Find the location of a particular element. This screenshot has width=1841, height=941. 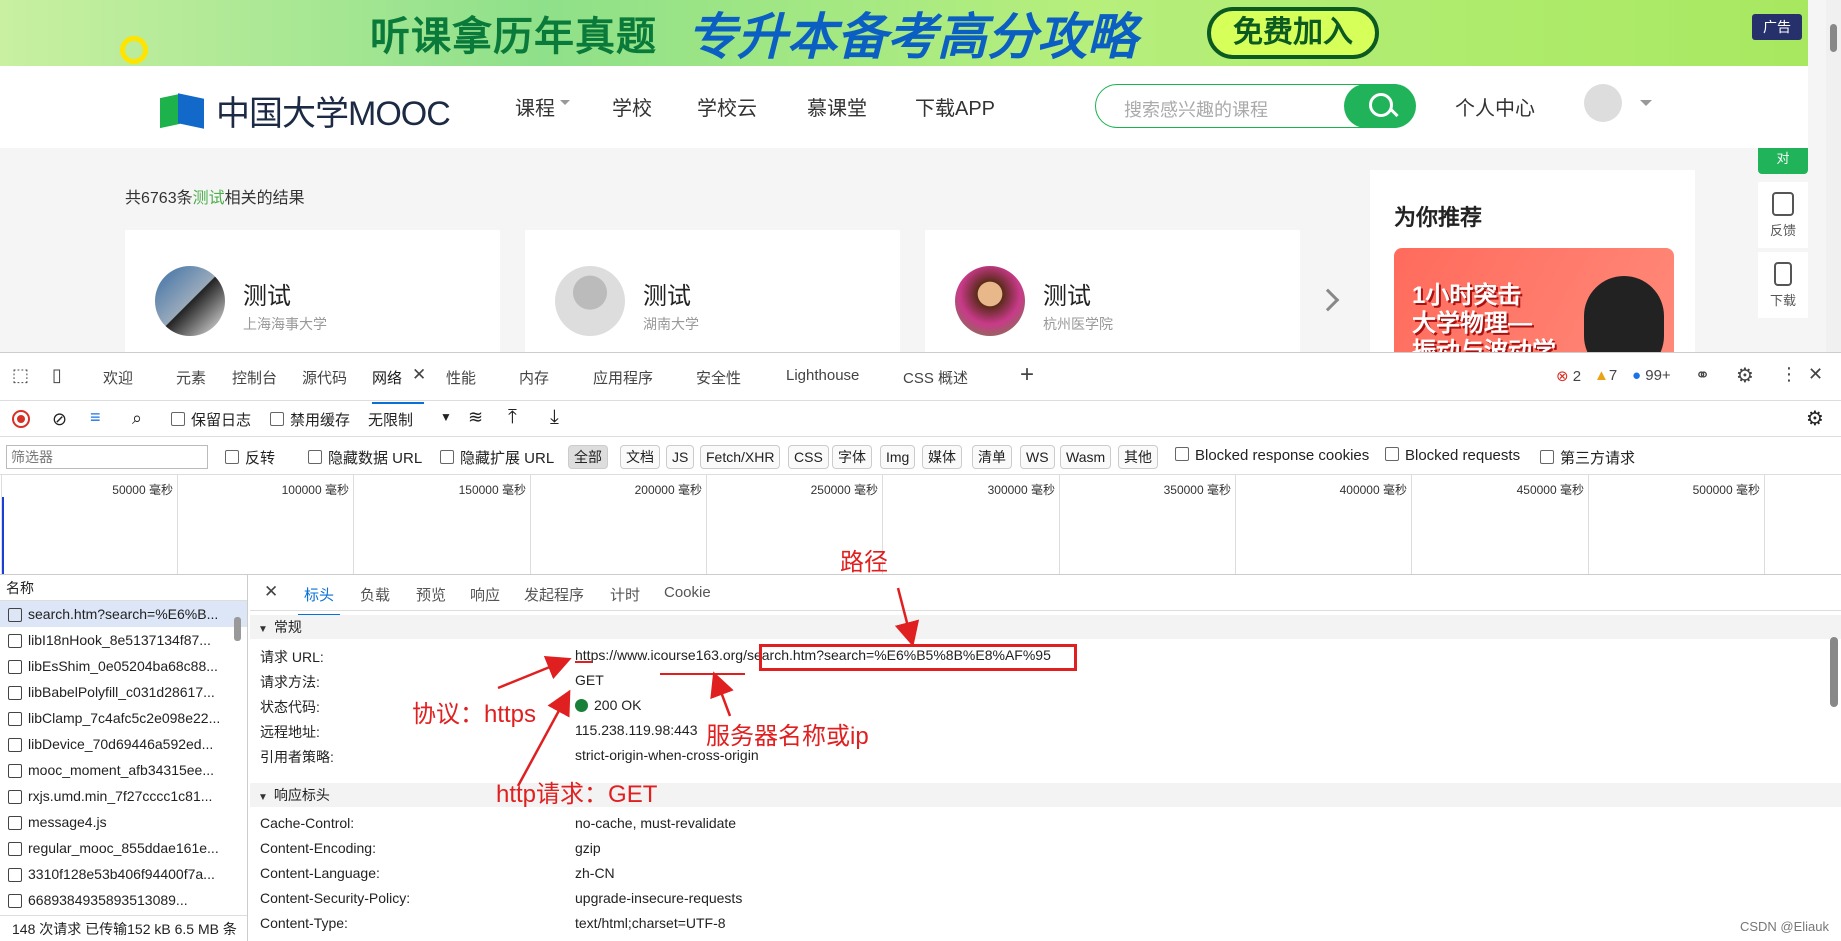

inspect-icon: ⬚ is located at coordinates (20, 375).